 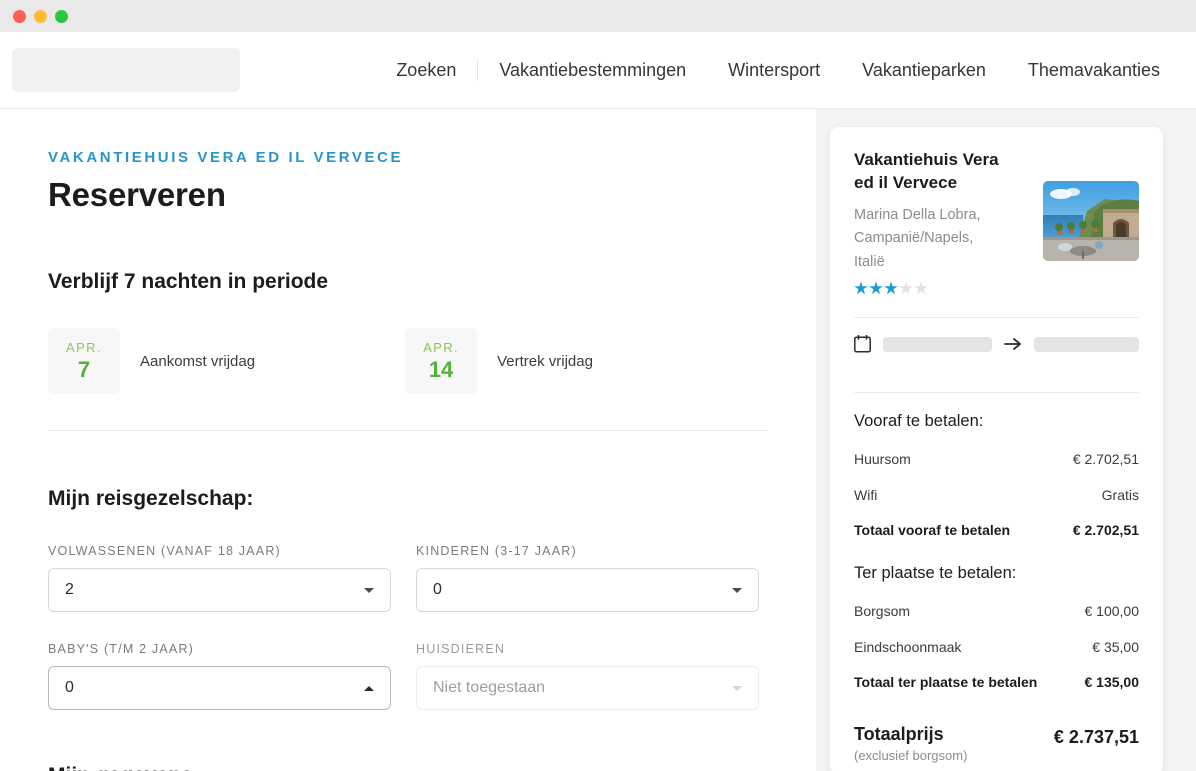 I want to click on field-pets: Huisdieren Niet toegestaan, so click(x=587, y=676).